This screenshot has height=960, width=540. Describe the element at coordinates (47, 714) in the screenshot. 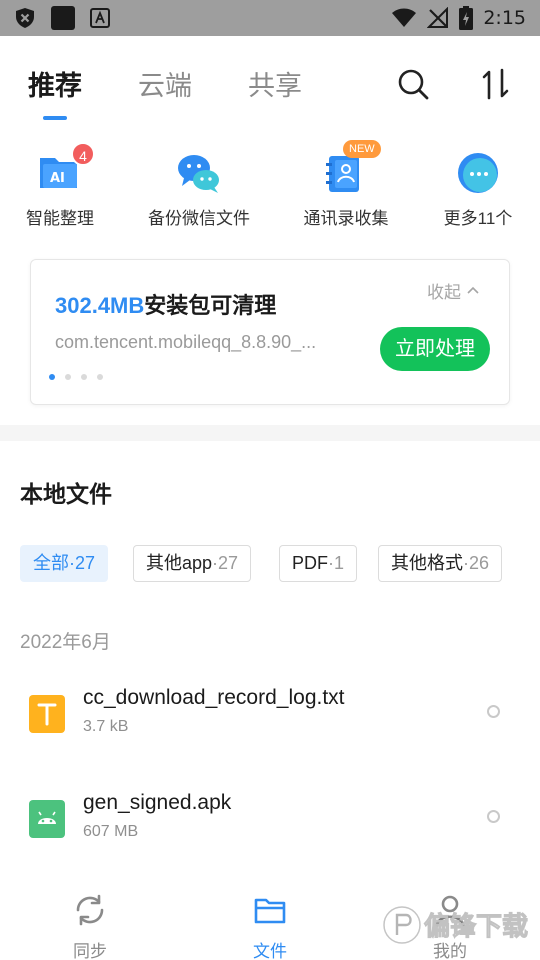

I see `text-file-icon` at that location.